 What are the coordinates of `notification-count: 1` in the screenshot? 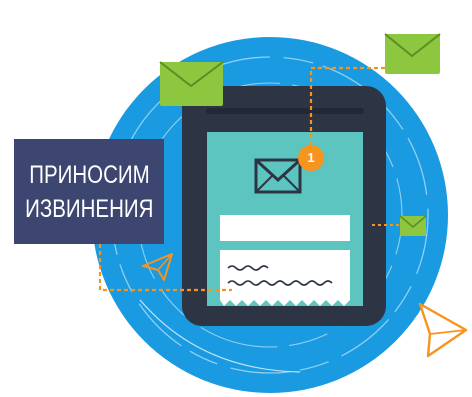 It's located at (311, 157).